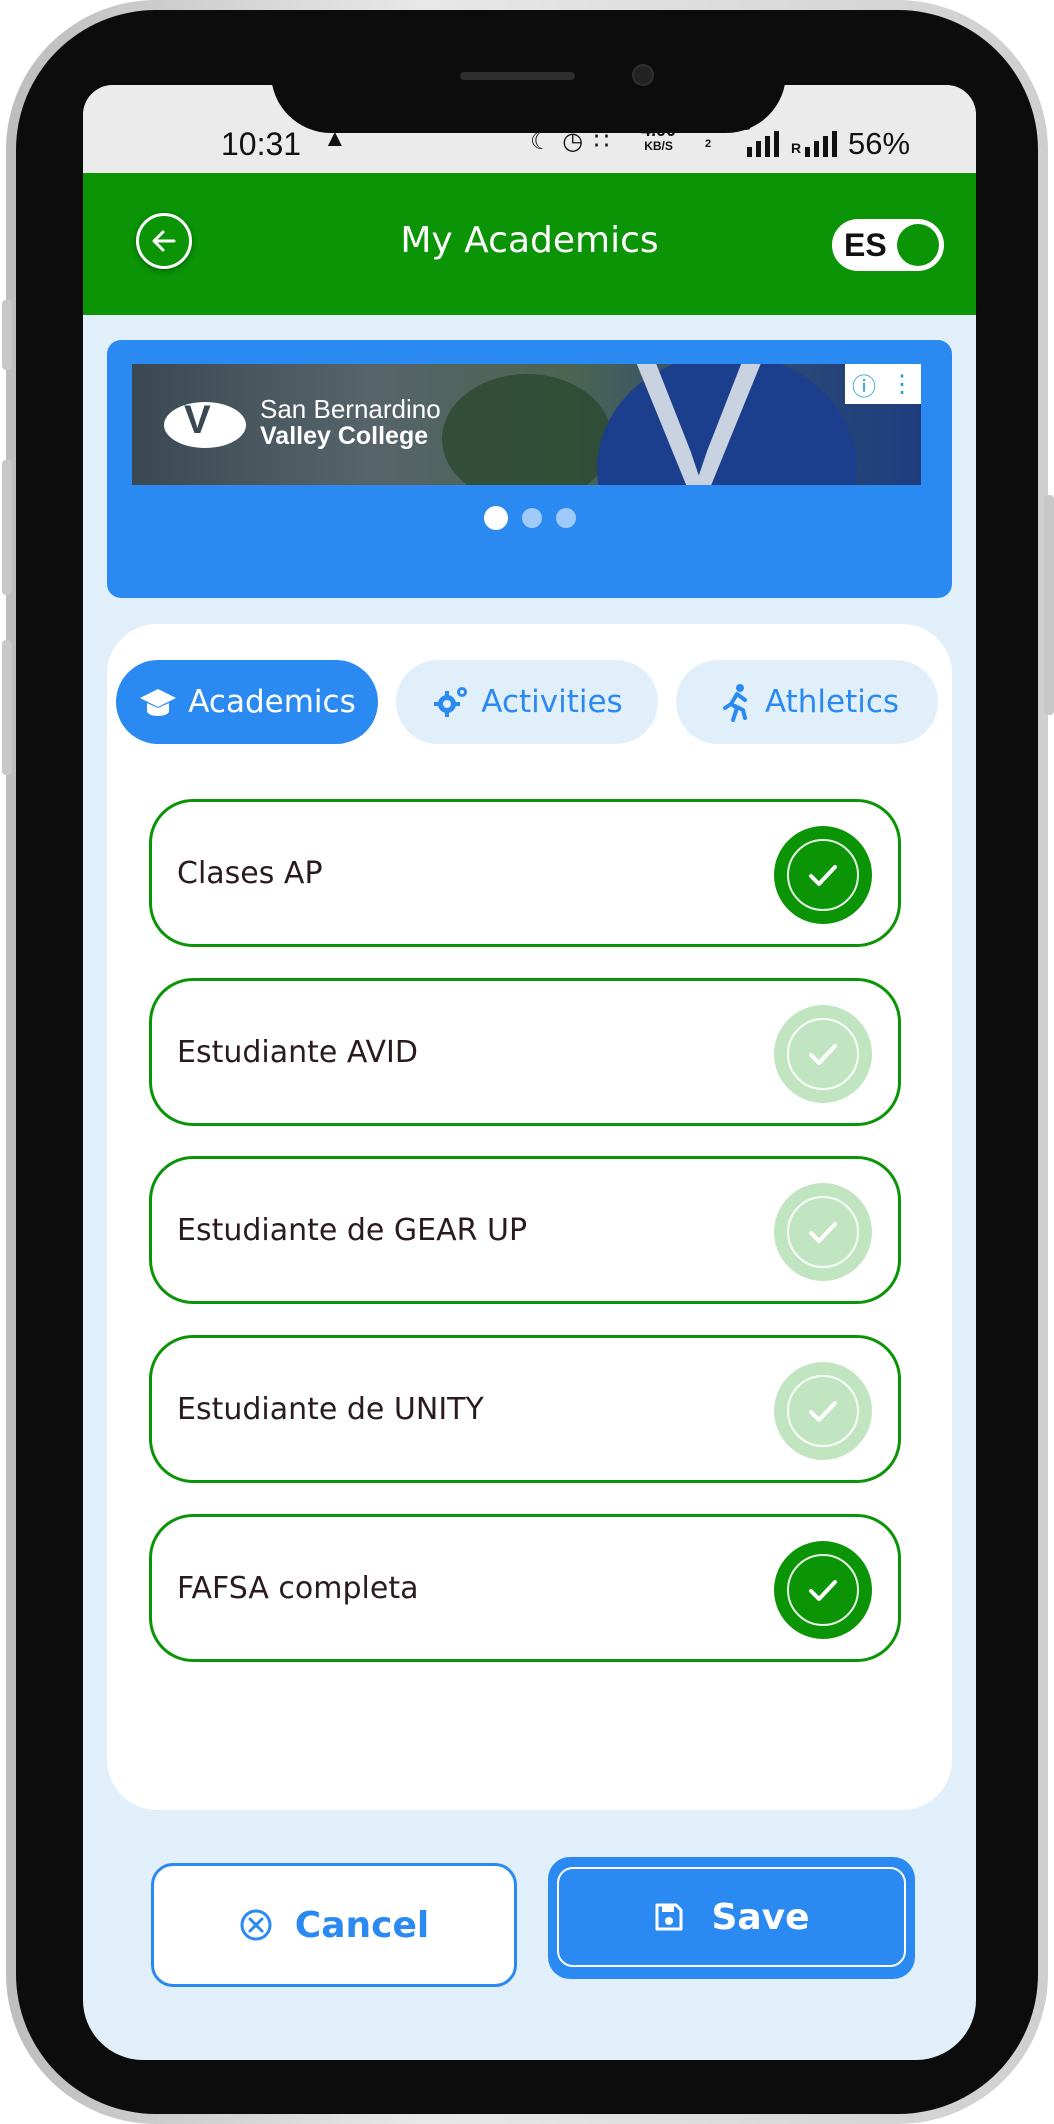 Image resolution: width=1054 pixels, height=2124 pixels. I want to click on front-camera, so click(643, 75).